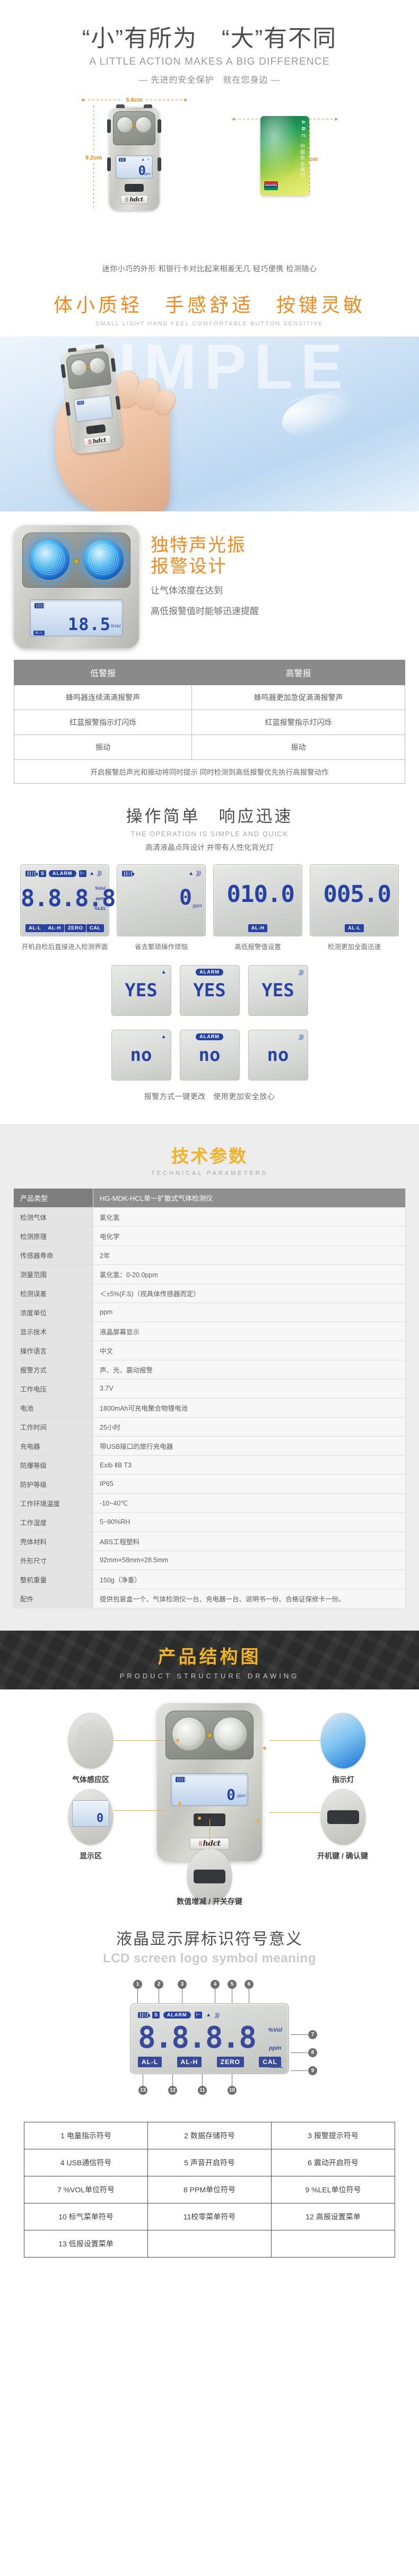 This screenshot has width=419, height=2576. Describe the element at coordinates (210, 268) in the screenshot. I see `size-comparison-caption: 迷你小巧的外形 和银行卡对比起来相差无几 轻巧便携 检测随心` at that location.